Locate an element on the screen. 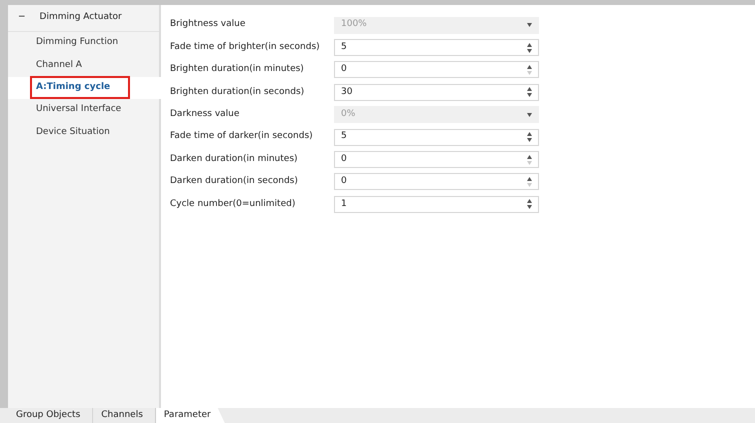 Image resolution: width=755 pixels, height=423 pixels. parameter-label: Fade time of brighter(in seconds) is located at coordinates (245, 47).